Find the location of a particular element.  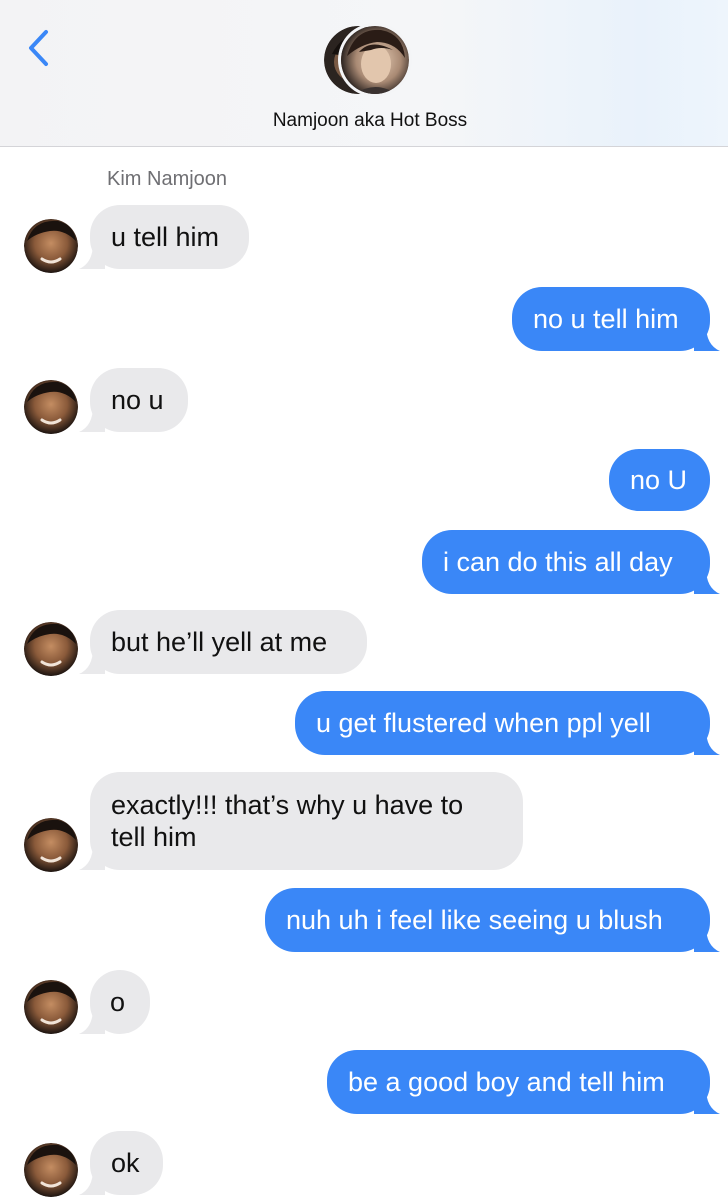

message-text: ok is located at coordinates (125, 1163).